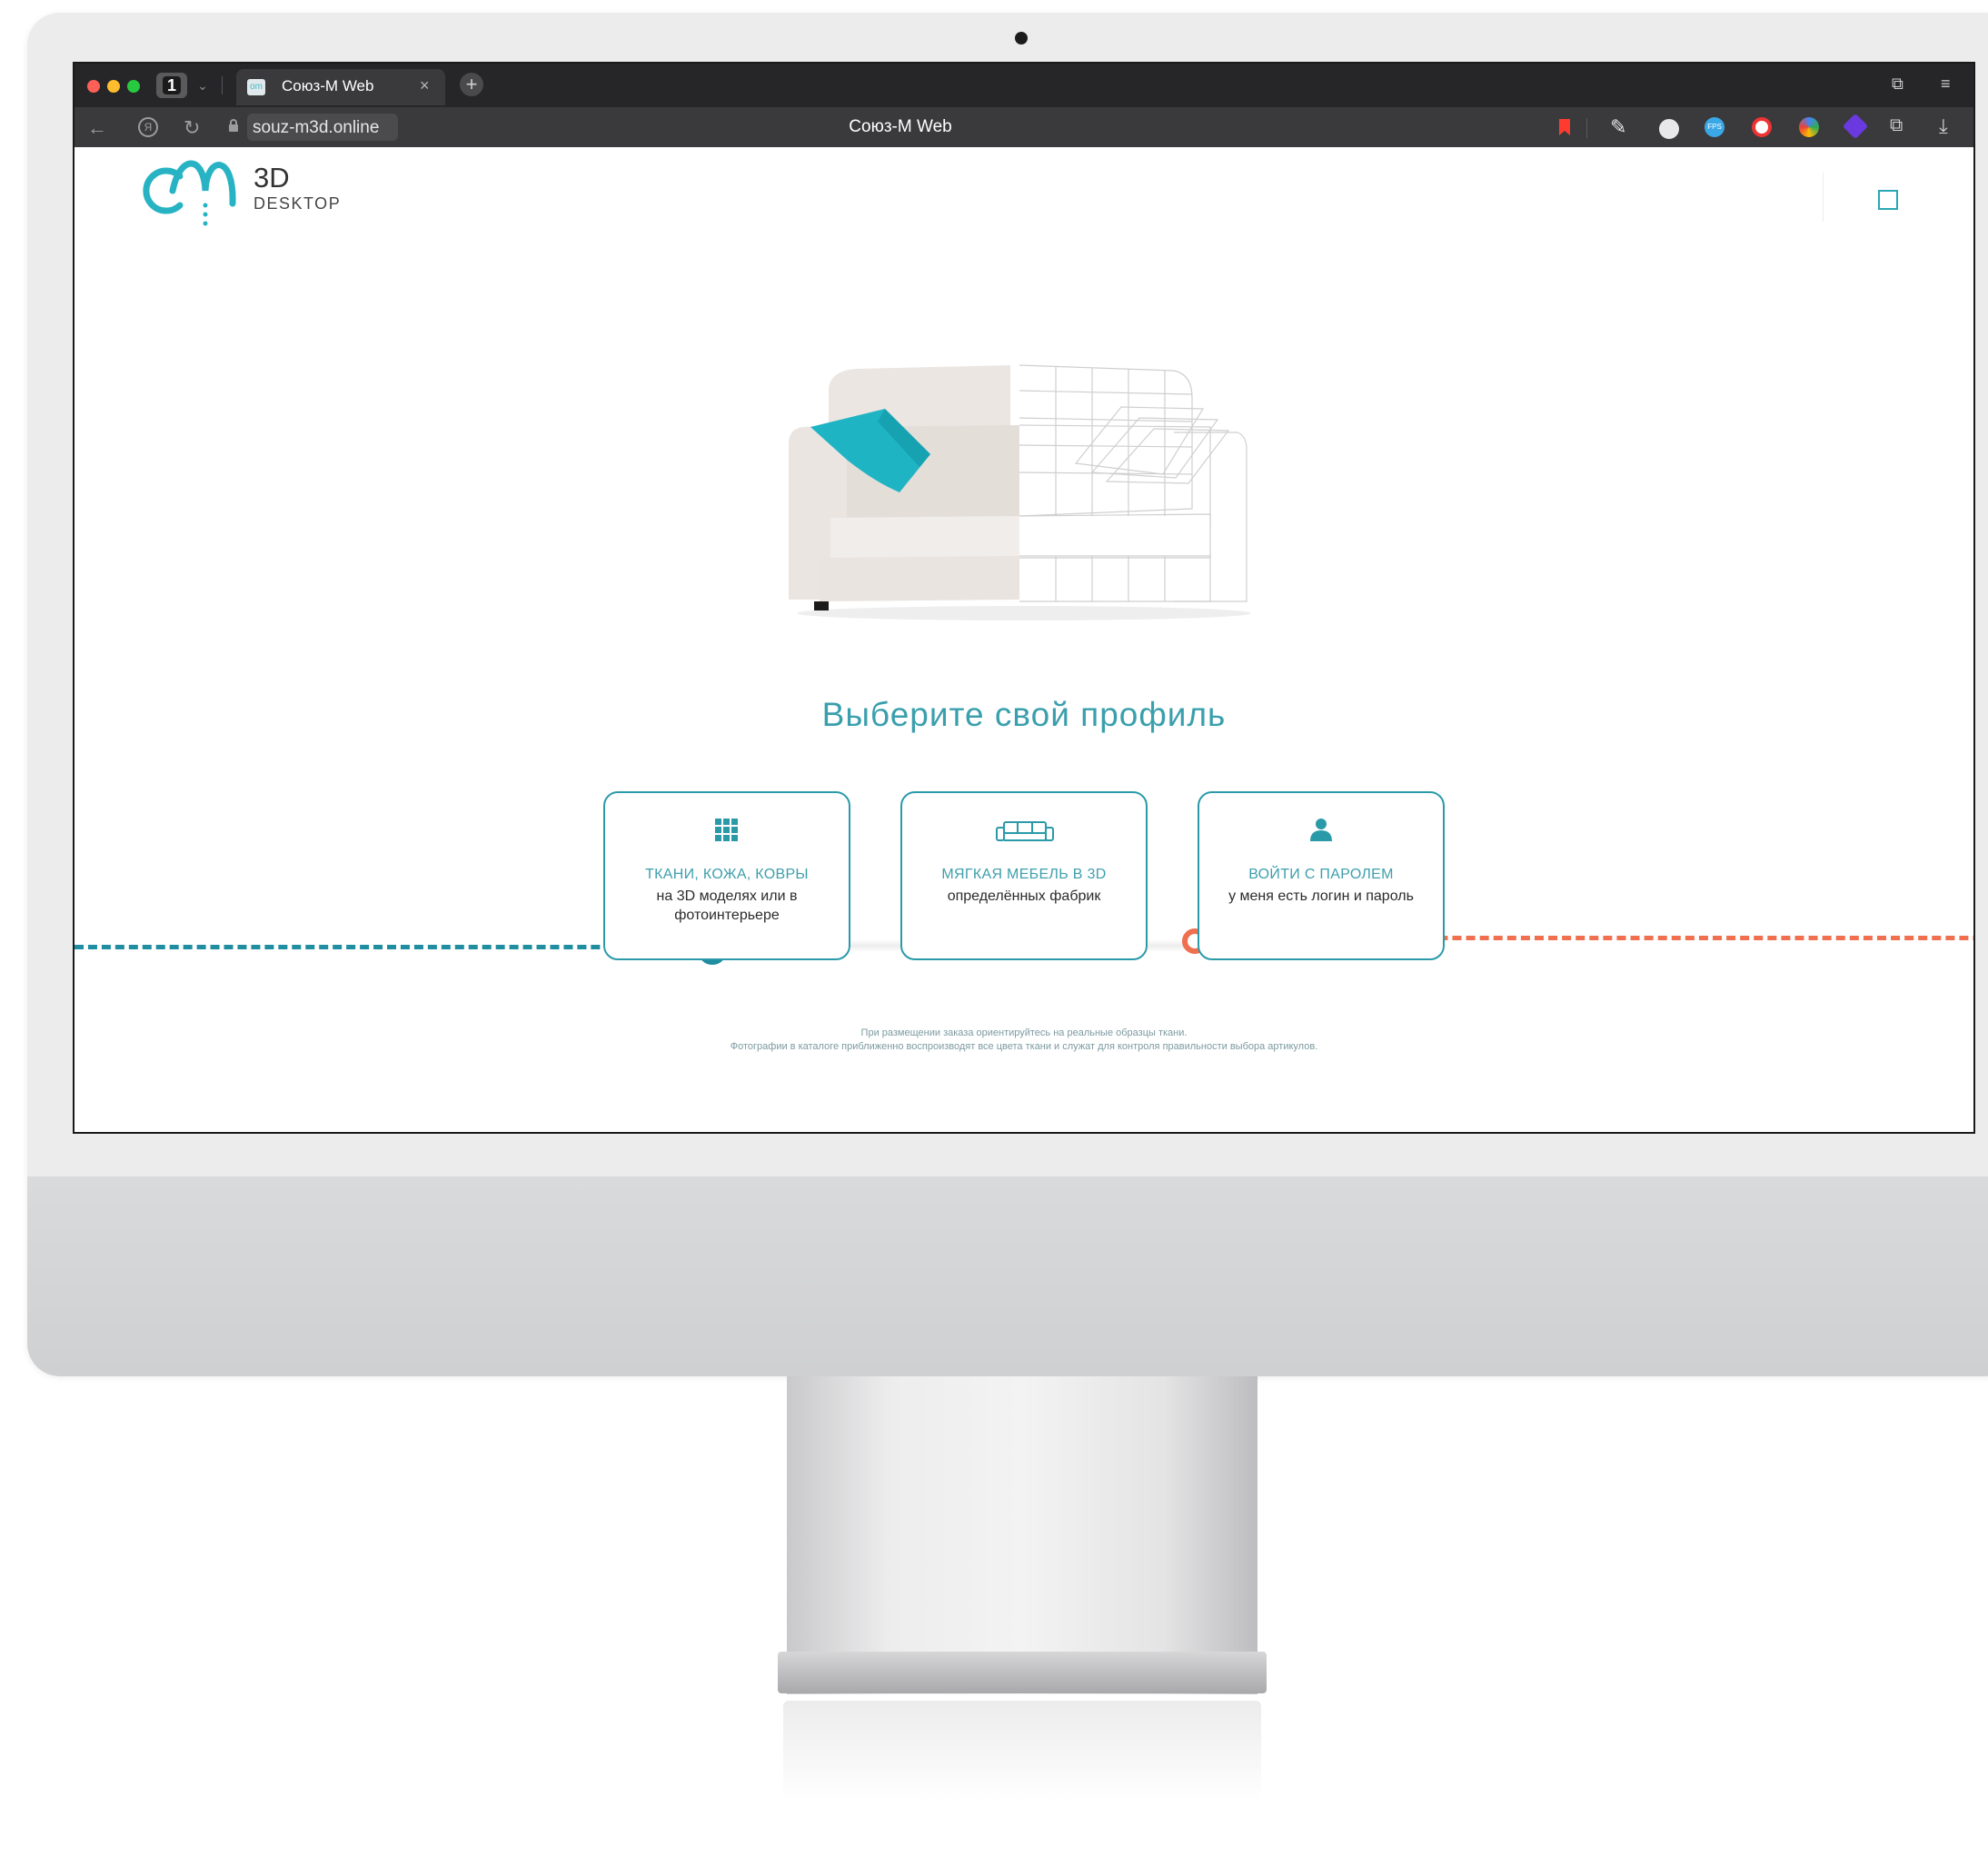 Image resolution: width=1988 pixels, height=1856 pixels. What do you see at coordinates (727, 905) in the screenshot?
I see `card-subtitle: на 3D моделях или в фотоинтерьере` at bounding box center [727, 905].